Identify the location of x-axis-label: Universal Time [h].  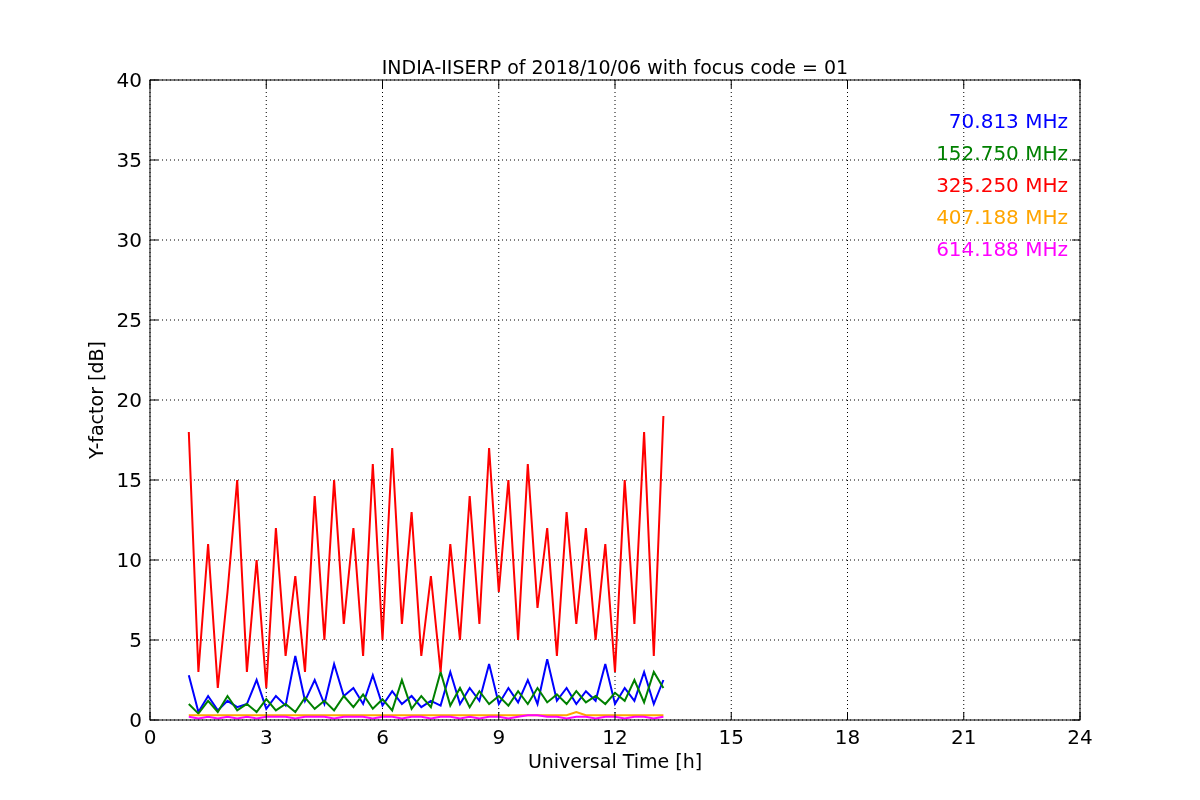
(615, 761).